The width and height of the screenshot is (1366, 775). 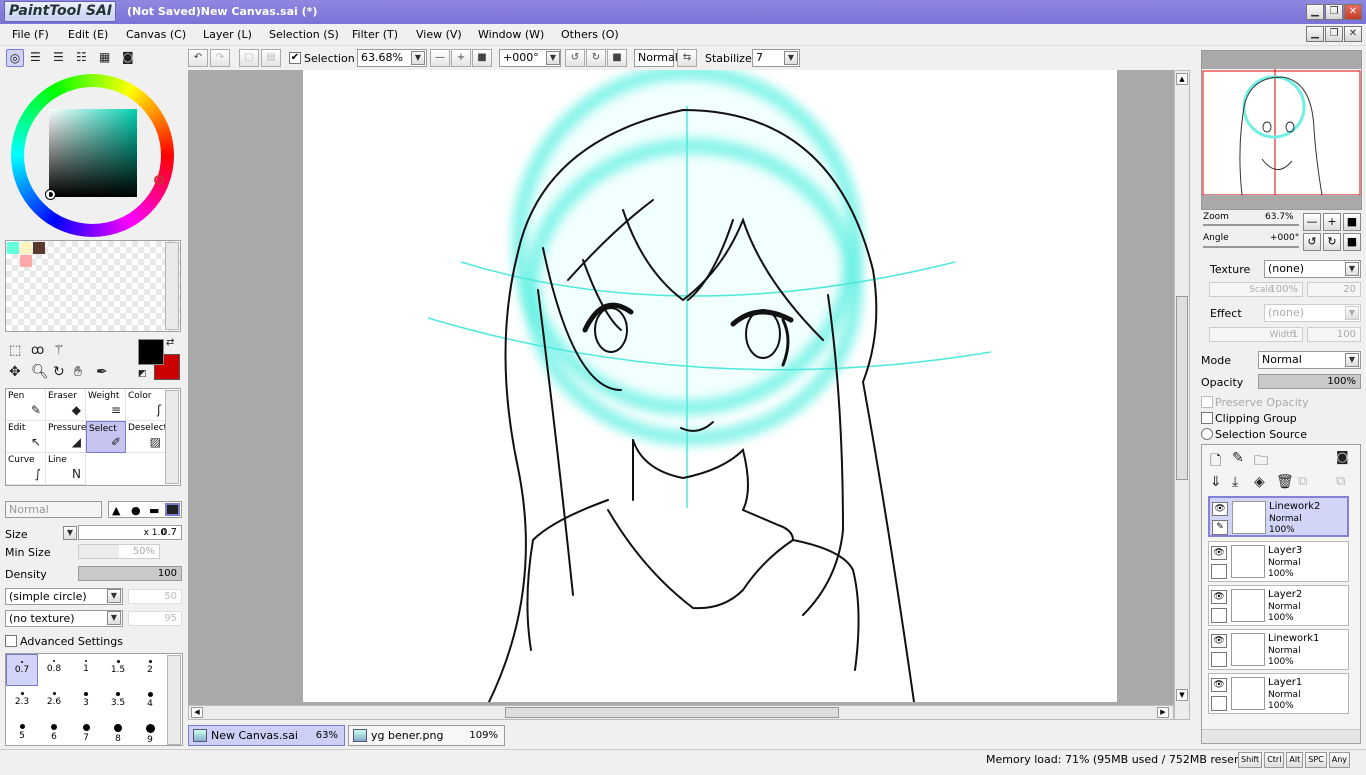 I want to click on vscroll-thumb, so click(x=1182, y=388).